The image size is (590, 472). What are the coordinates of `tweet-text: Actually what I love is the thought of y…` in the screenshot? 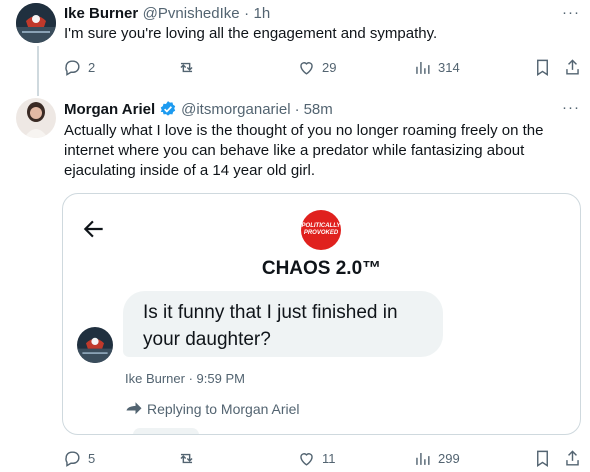 It's located at (304, 150).